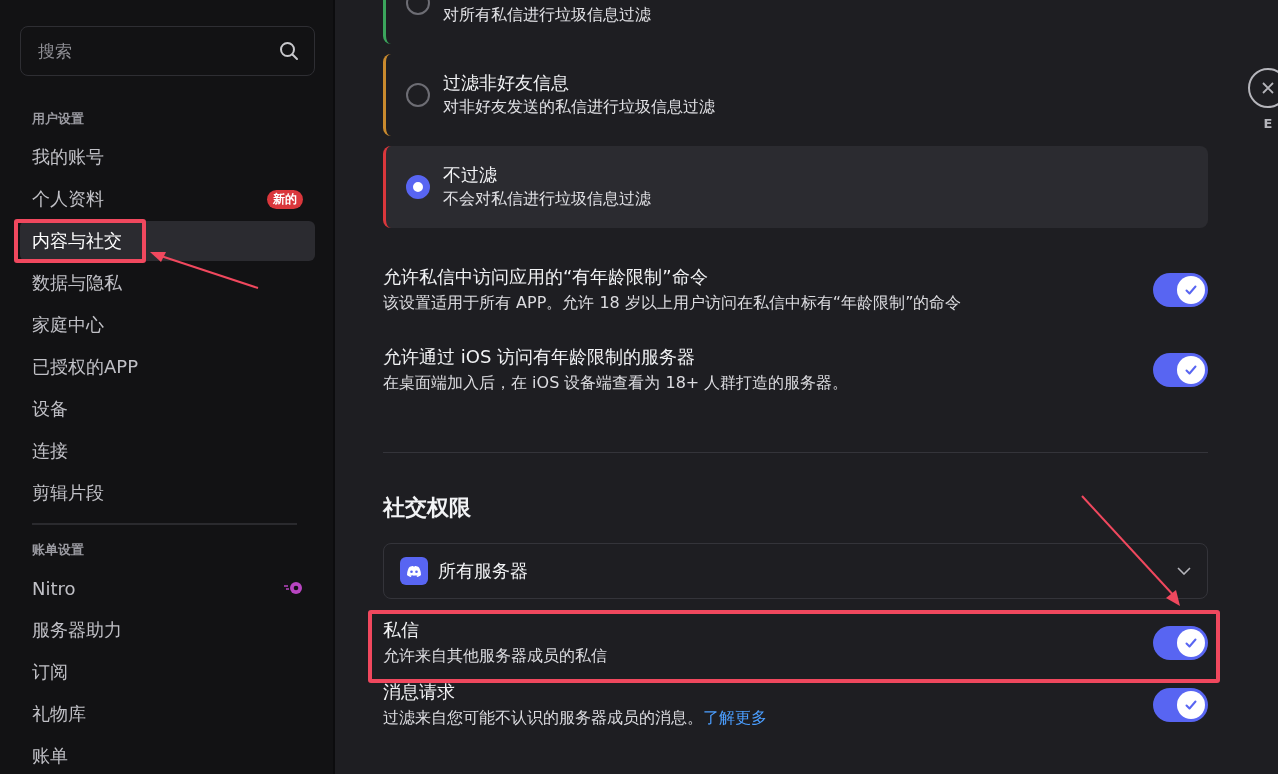 This screenshot has height=774, width=1278. I want to click on learn-more-link: 了解更多, so click(735, 717).